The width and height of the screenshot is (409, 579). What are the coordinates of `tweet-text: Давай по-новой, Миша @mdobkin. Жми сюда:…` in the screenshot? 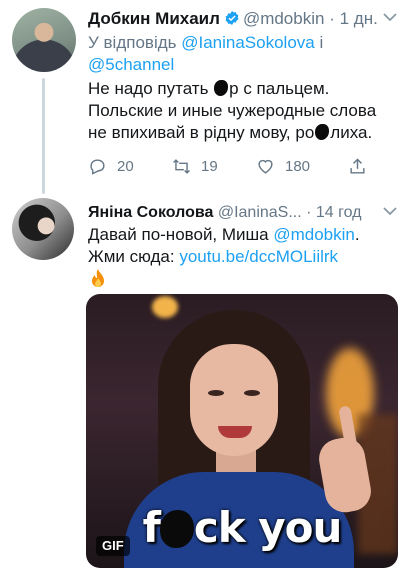 It's located at (243, 246).